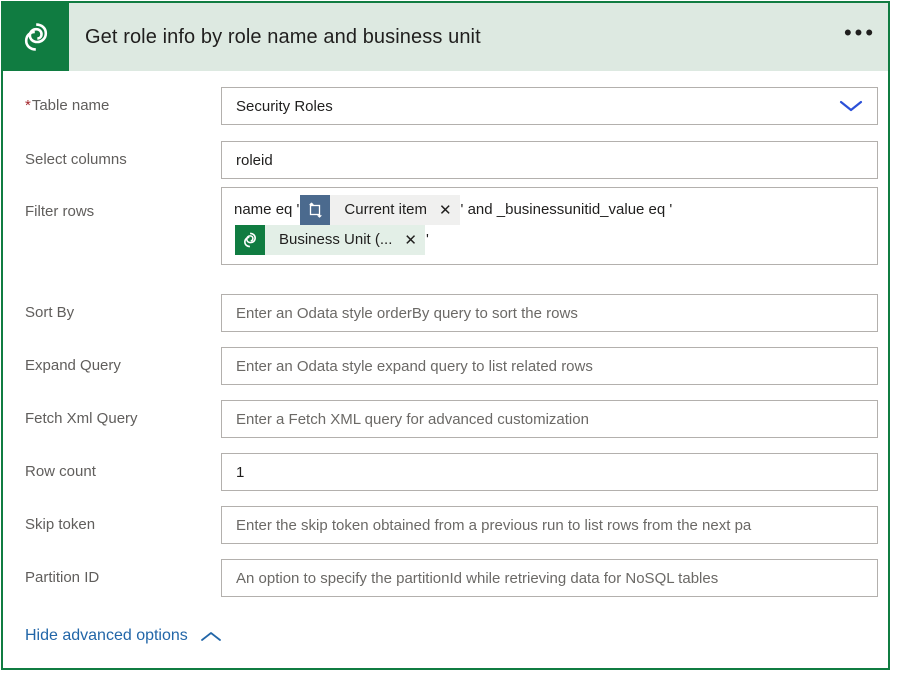  Describe the element at coordinates (566, 210) in the screenshot. I see `filter-text-2: and _businessunitid_value eq` at that location.